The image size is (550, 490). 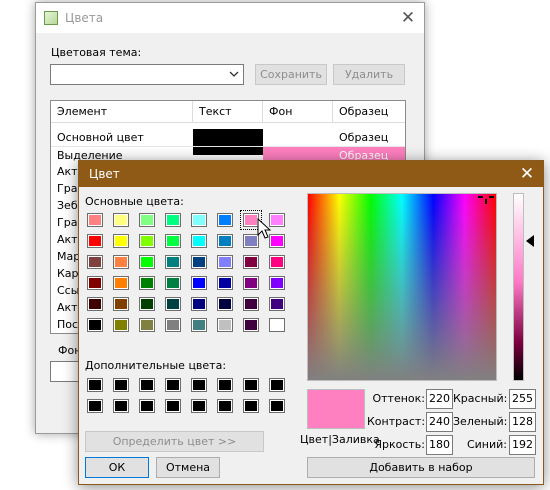 I want to click on crosshair-icon, so click(x=486, y=200).